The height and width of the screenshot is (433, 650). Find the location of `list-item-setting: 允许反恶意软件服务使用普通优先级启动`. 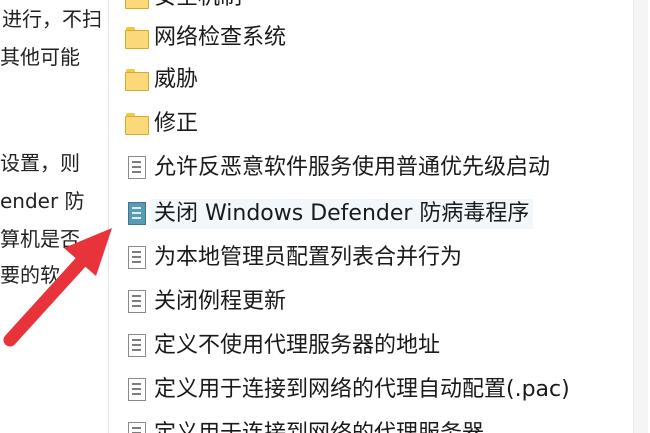

list-item-setting: 允许反恶意软件服务使用普通优先级启动 is located at coordinates (370, 168).